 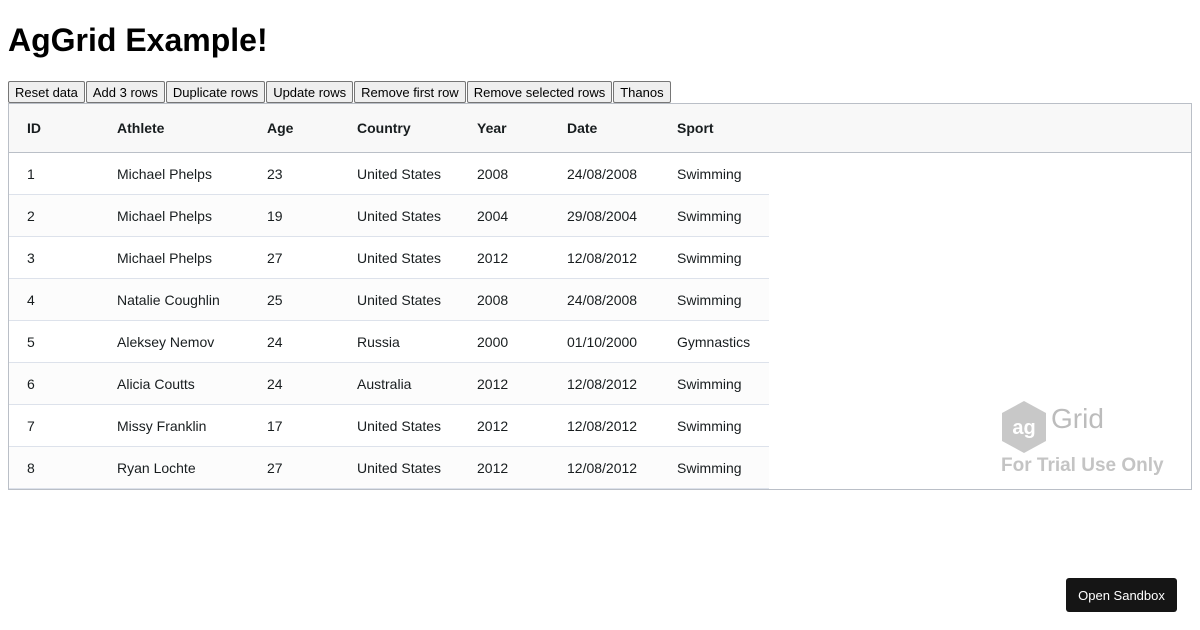 I want to click on cell-date: 01/10/2000, so click(x=602, y=342).